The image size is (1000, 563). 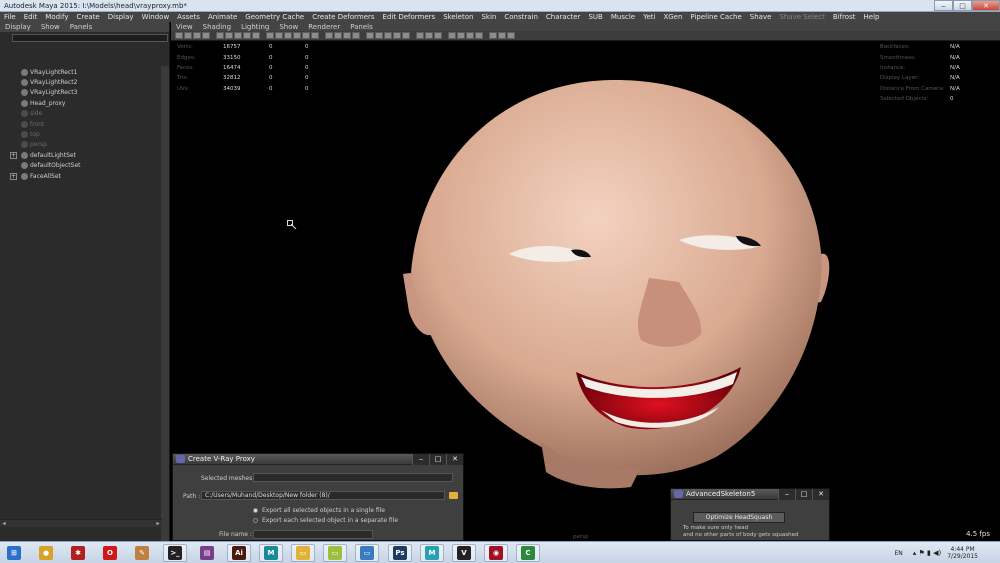 What do you see at coordinates (400, 553) in the screenshot?
I see `taskbar-photoshop-icon: Ps` at bounding box center [400, 553].